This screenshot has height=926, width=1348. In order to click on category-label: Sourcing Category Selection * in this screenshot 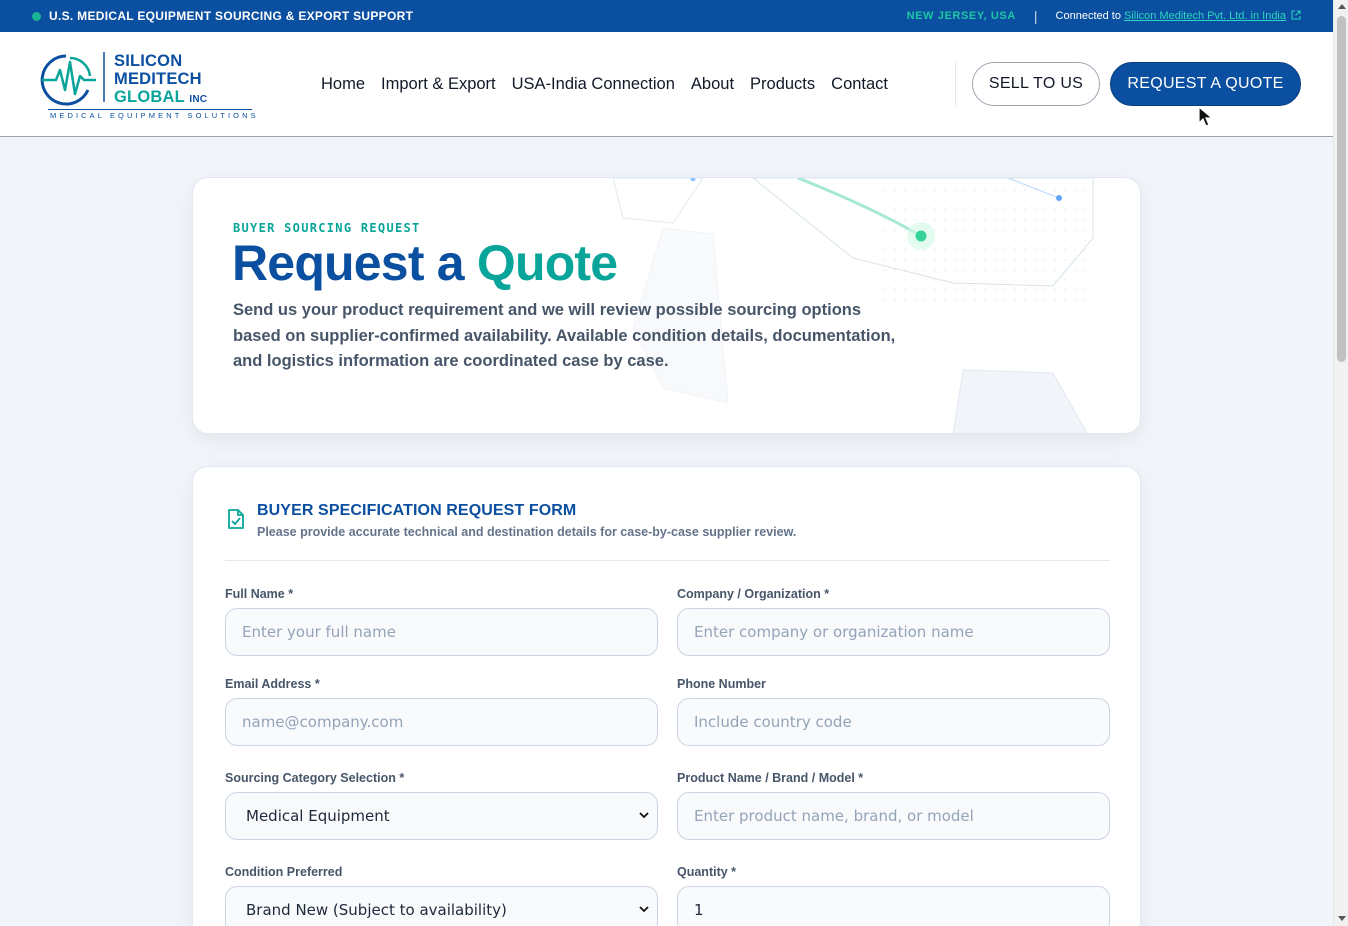, I will do `click(315, 778)`.